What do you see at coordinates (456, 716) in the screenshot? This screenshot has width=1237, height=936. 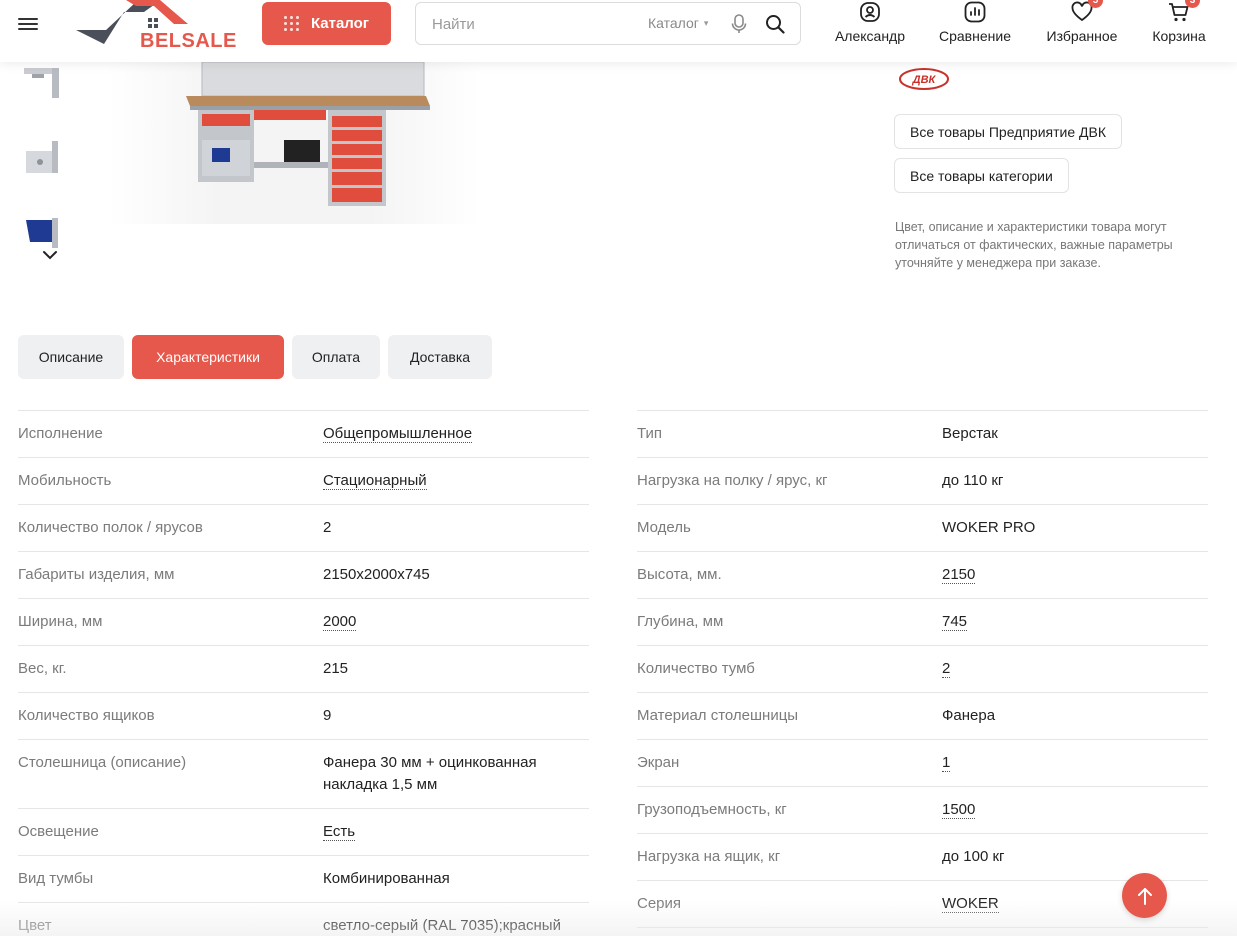 I see `spec-value: 9` at bounding box center [456, 716].